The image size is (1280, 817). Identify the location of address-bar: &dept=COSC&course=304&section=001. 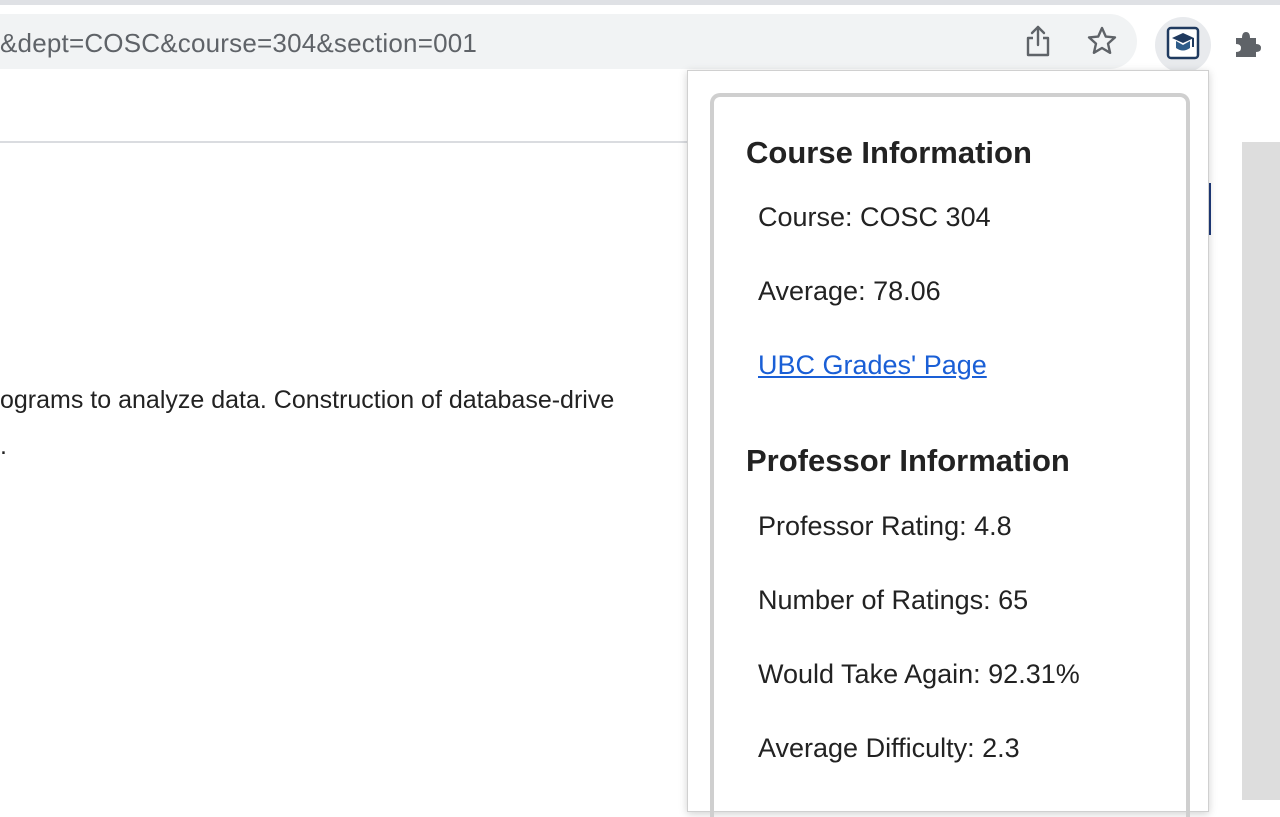
(568, 41).